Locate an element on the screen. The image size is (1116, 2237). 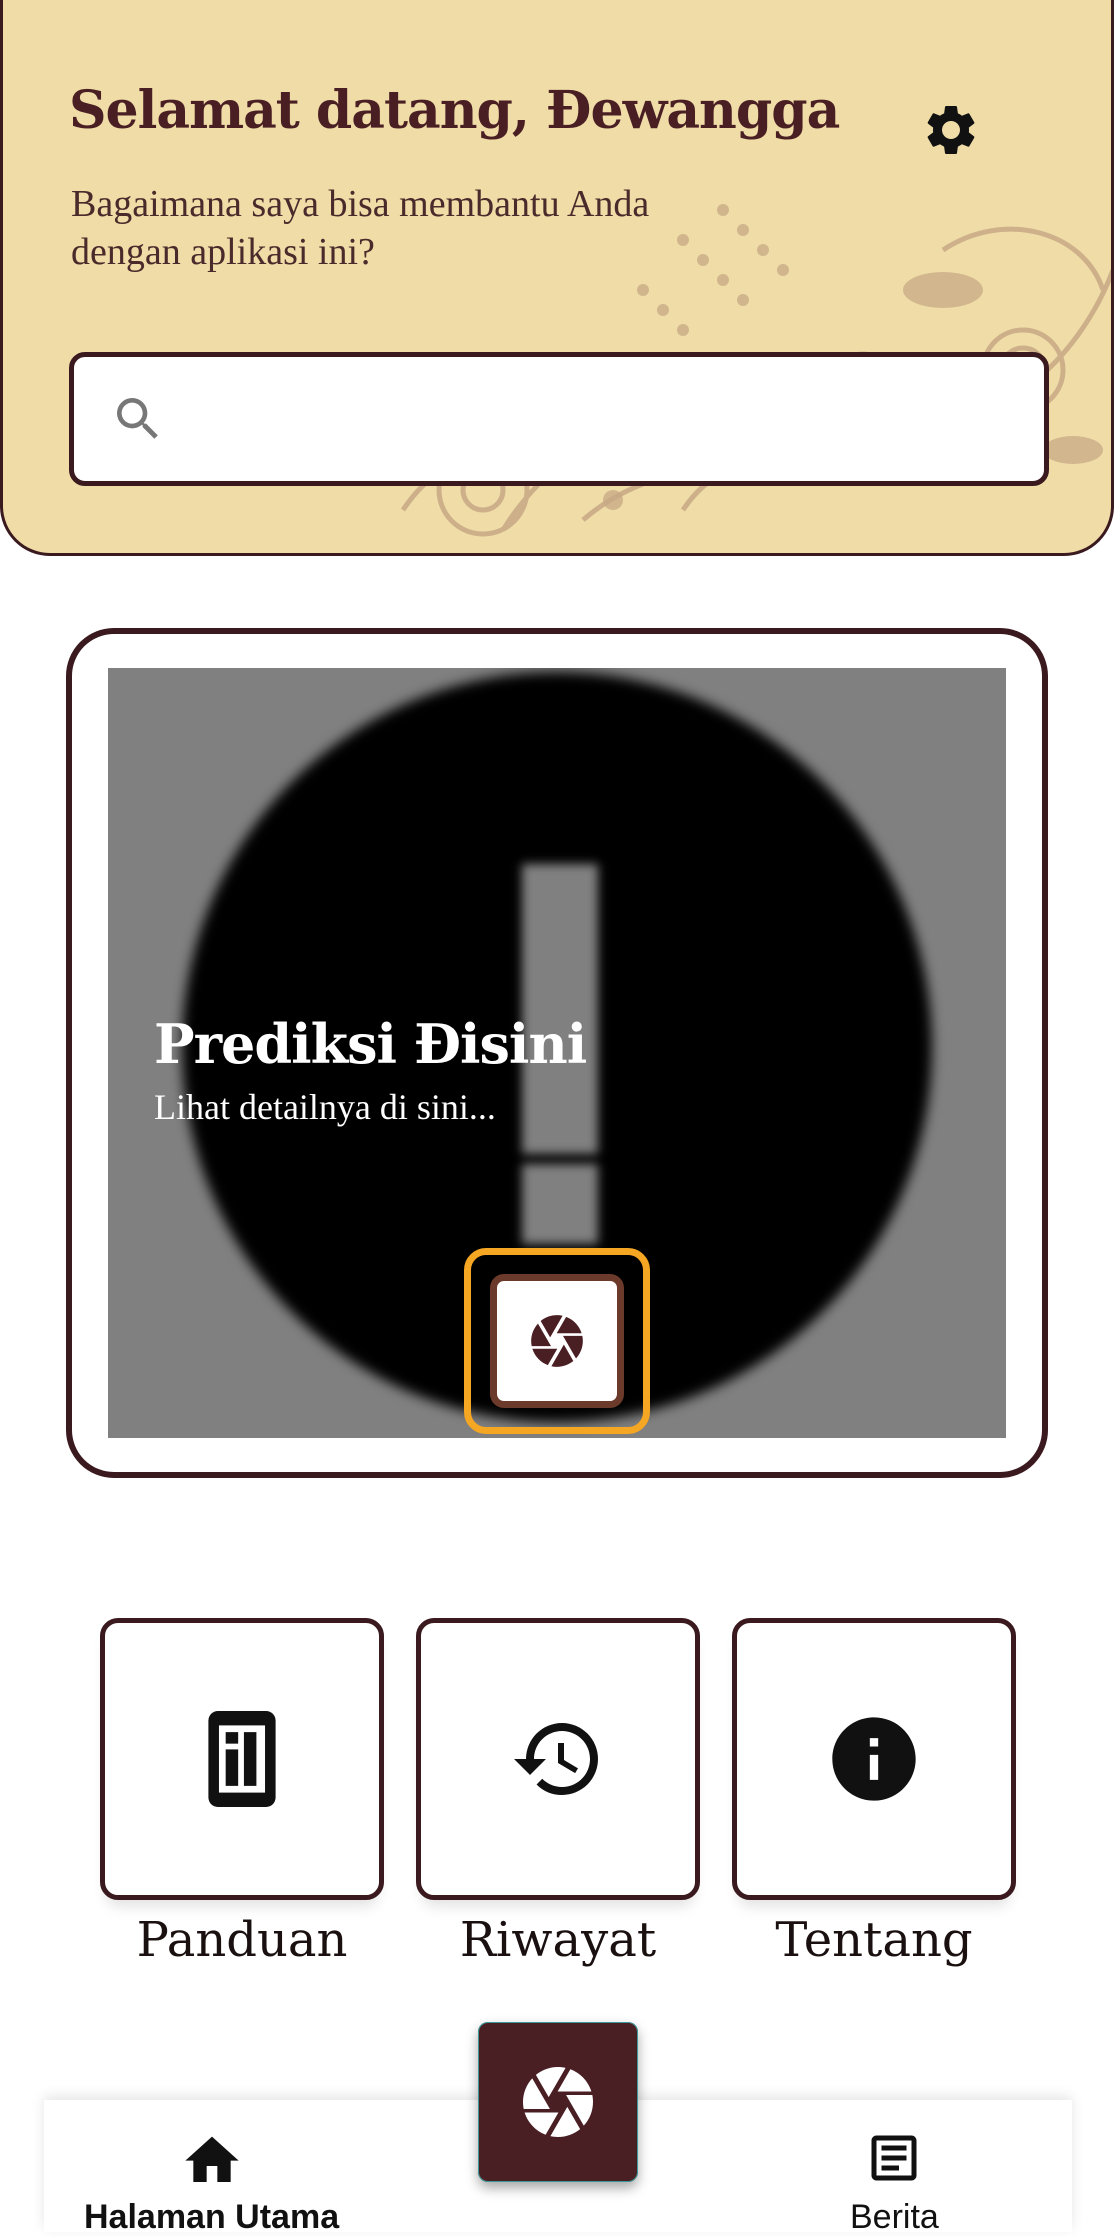
search-bar is located at coordinates (559, 419).